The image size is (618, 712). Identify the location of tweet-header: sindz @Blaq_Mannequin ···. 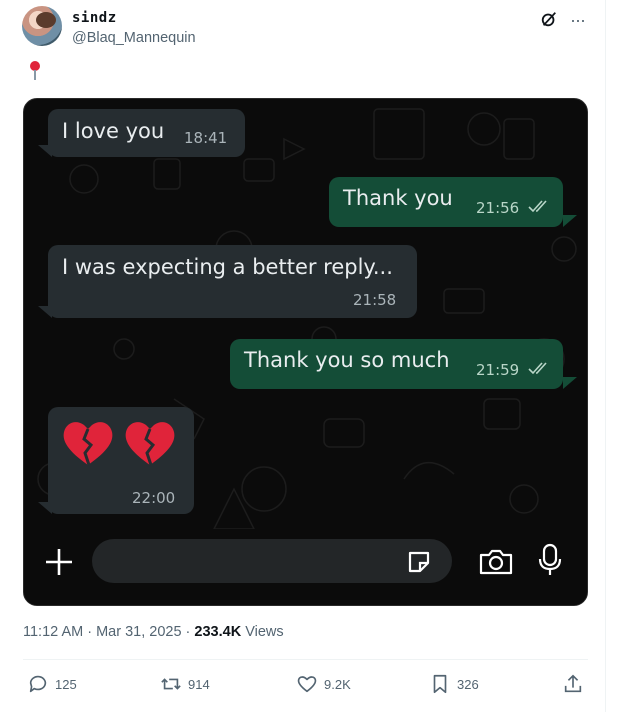
(307, 28).